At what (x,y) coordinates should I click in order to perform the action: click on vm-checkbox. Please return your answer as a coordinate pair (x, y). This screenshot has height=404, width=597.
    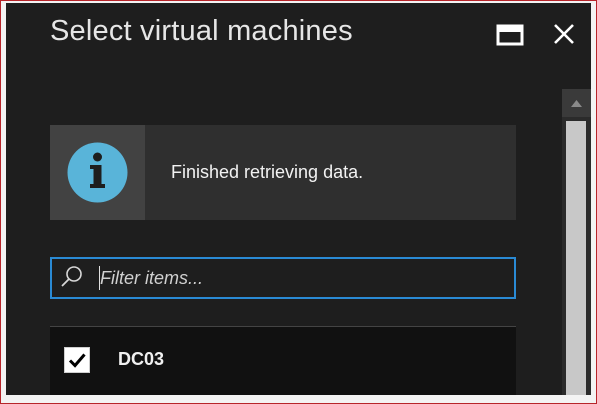
    Looking at the image, I should click on (77, 360).